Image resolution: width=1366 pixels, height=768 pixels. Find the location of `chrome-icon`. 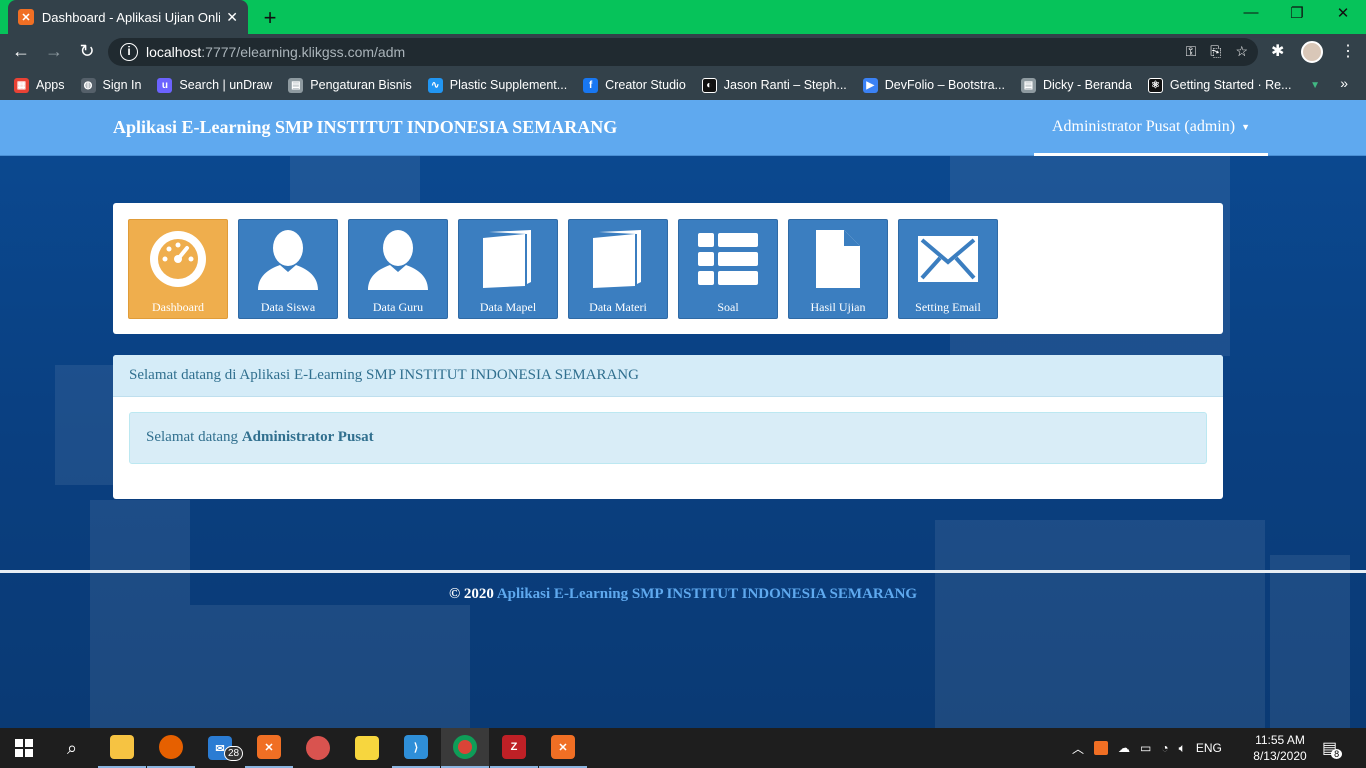

chrome-icon is located at coordinates (465, 748).